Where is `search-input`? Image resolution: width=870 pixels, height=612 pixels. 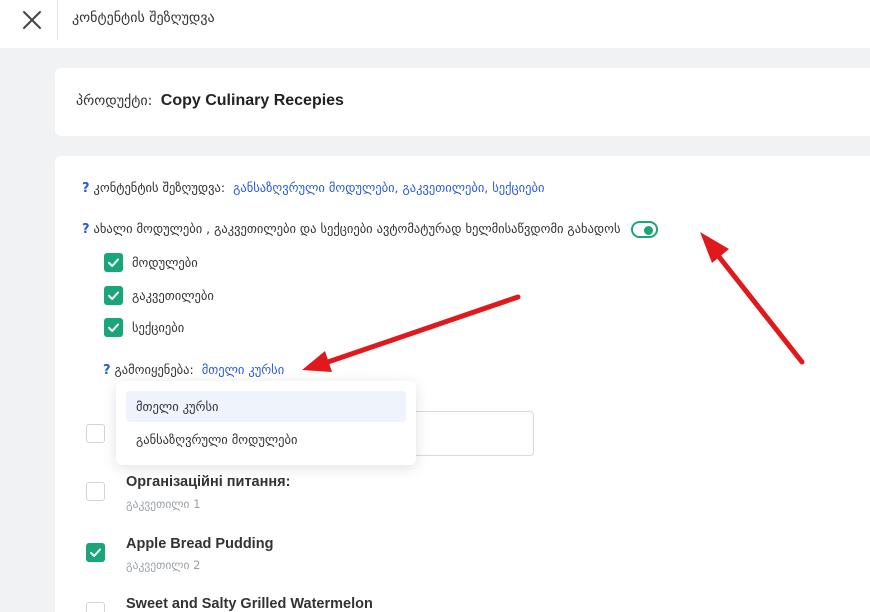 search-input is located at coordinates (474, 433).